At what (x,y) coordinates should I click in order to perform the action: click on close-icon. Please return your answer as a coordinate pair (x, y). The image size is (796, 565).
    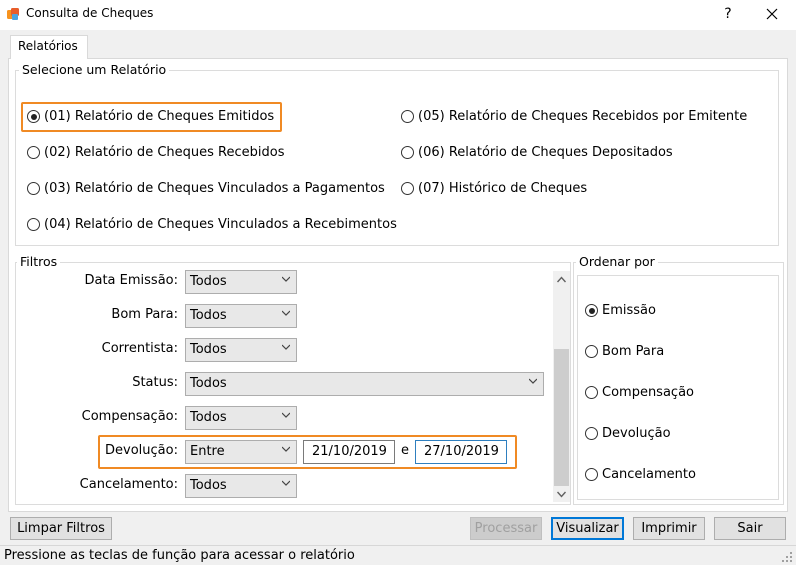
    Looking at the image, I should click on (772, 14).